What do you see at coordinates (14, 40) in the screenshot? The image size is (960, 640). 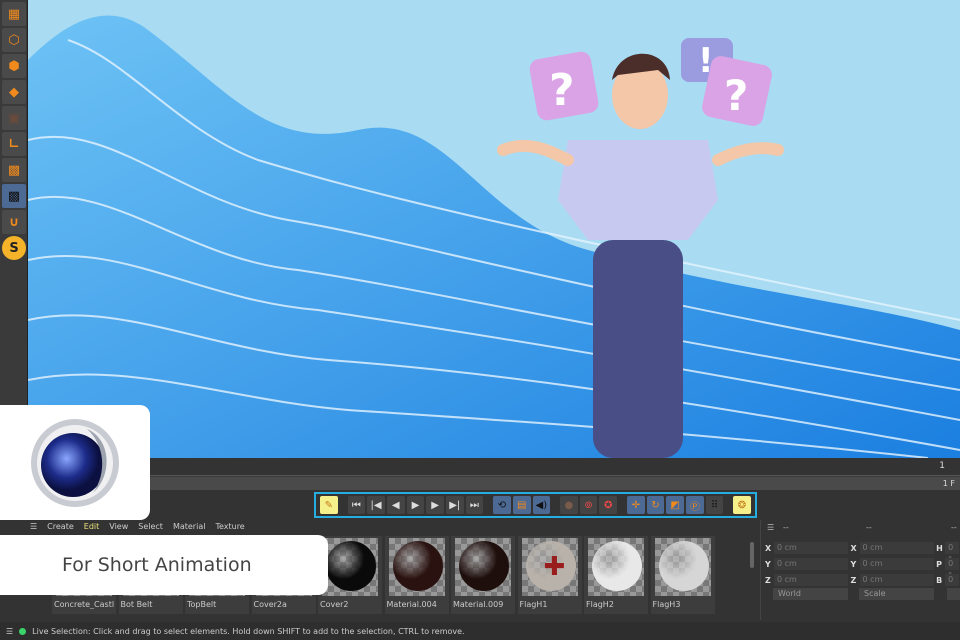 I see `object-mode-icon: ⬡` at bounding box center [14, 40].